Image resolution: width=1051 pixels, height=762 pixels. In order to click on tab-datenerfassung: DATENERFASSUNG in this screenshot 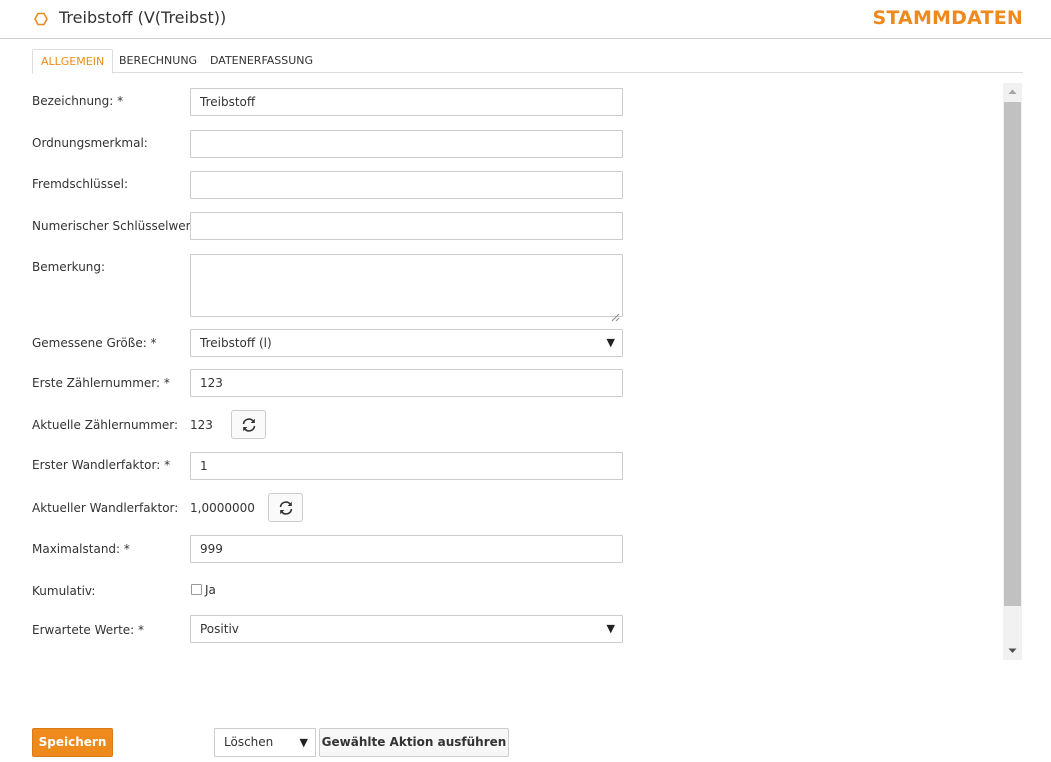, I will do `click(261, 61)`.